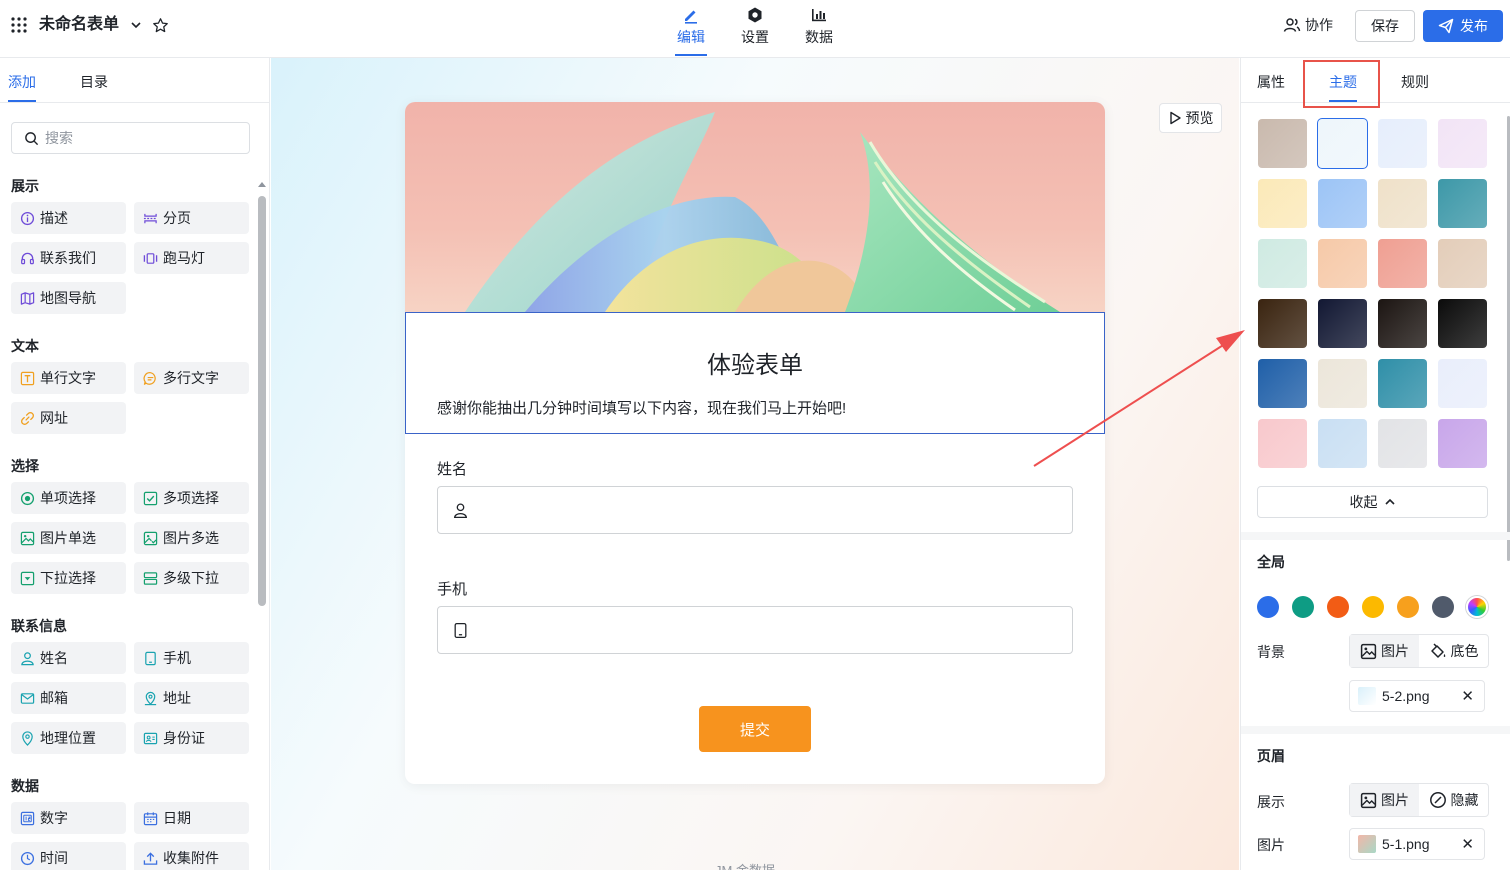 This screenshot has height=870, width=1510. I want to click on component-geo-location: 地理位置, so click(68, 738).